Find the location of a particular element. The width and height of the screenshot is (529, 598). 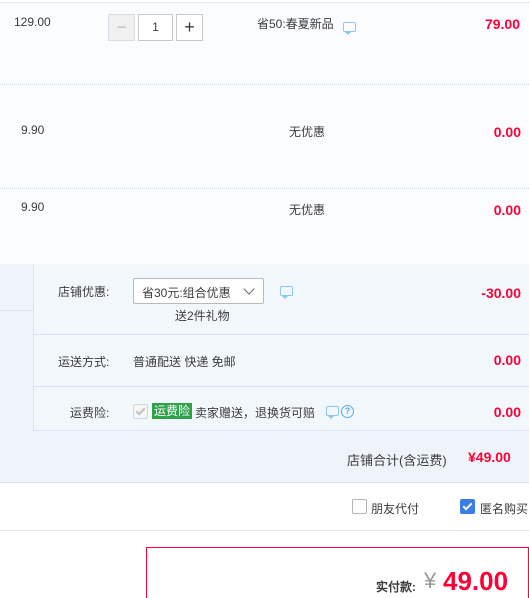

order-item-row: 9.90 无优惠 0.00 is located at coordinates (264, 226).